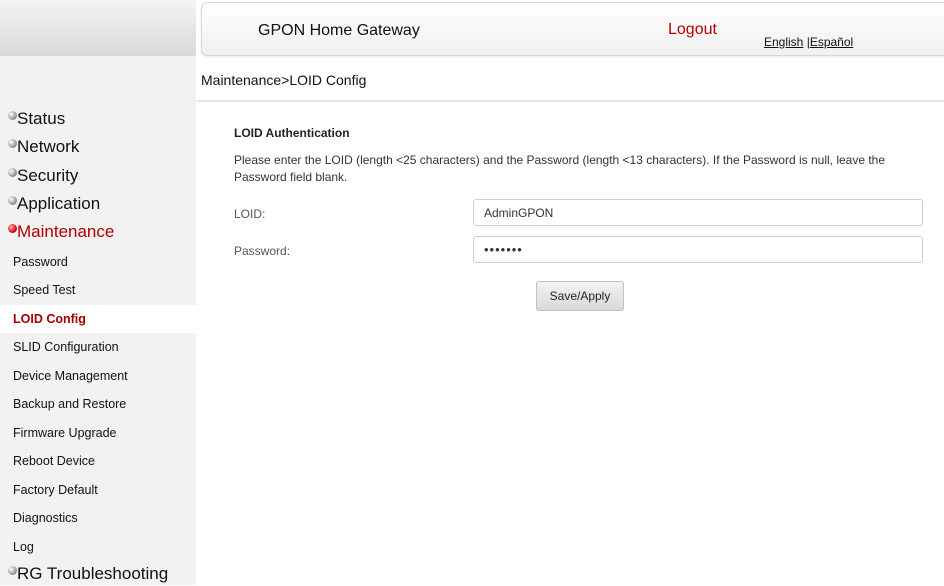 Image resolution: width=944 pixels, height=586 pixels. What do you see at coordinates (808, 42) in the screenshot?
I see `language-switcher: English |Español` at bounding box center [808, 42].